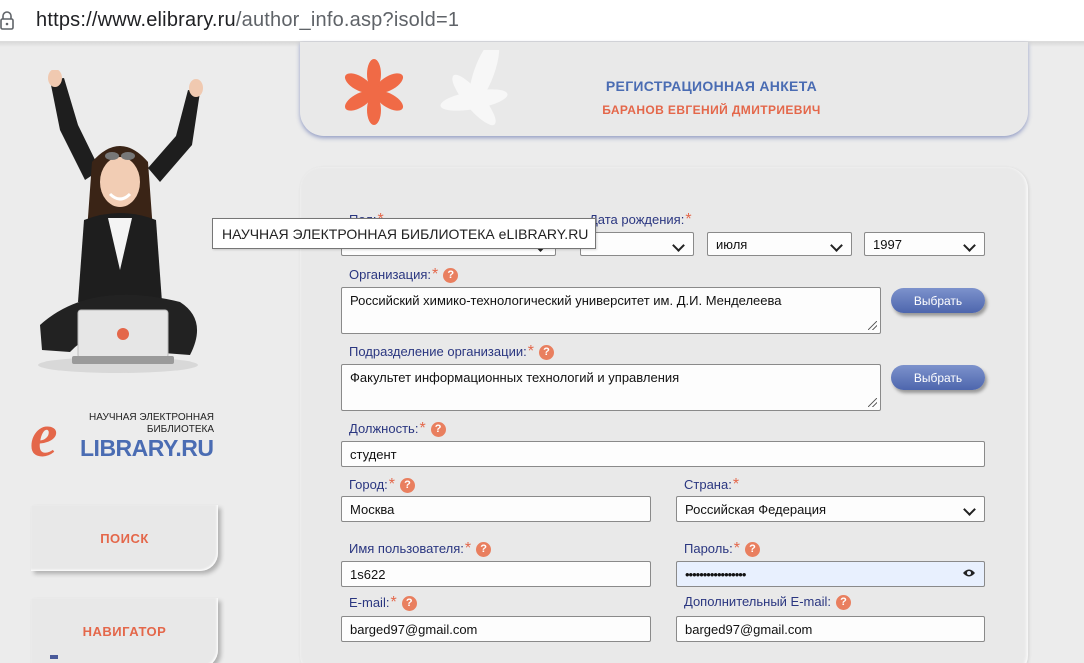 The height and width of the screenshot is (663, 1084). Describe the element at coordinates (887, 244) in the screenshot. I see `birth-year-value: 1997` at that location.